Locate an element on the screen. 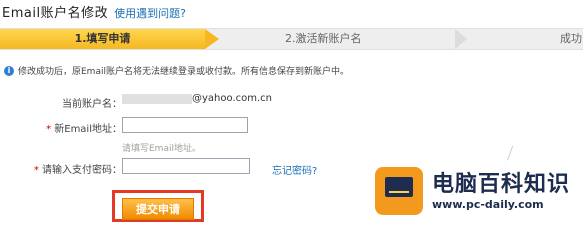 The image size is (583, 240). header: Email账户名修改 使用遇到问题? is located at coordinates (94, 12).